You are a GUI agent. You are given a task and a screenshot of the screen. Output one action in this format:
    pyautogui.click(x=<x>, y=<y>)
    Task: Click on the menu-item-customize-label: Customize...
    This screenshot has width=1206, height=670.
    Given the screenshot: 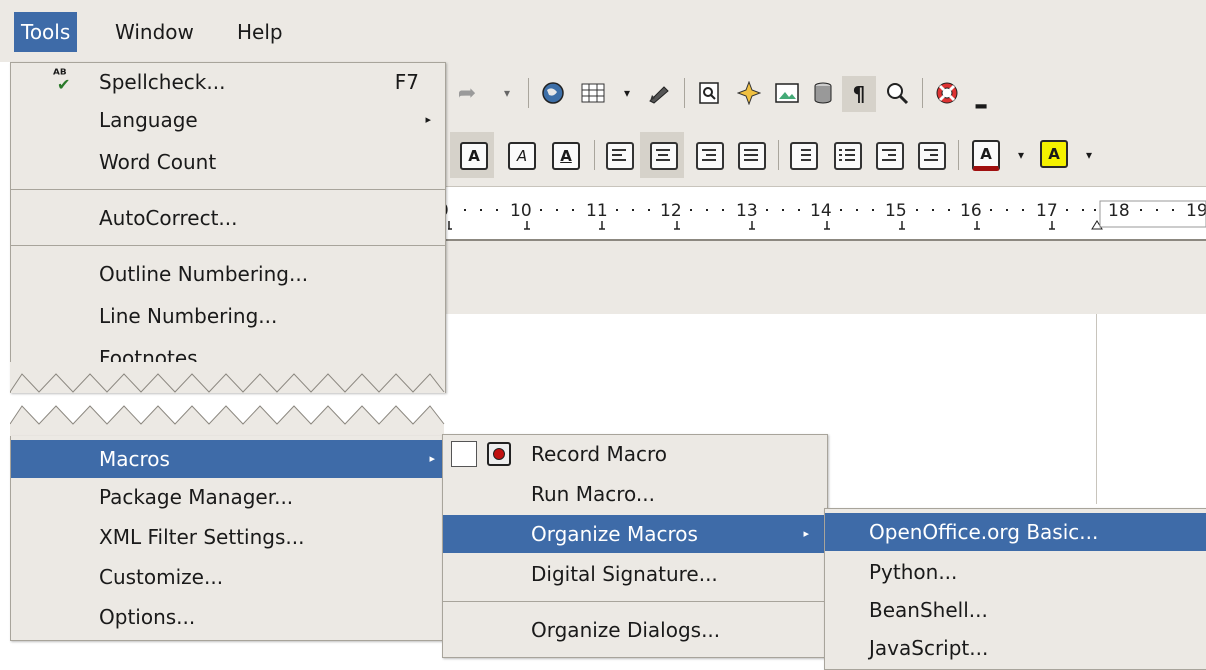 What is the action you would take?
    pyautogui.click(x=161, y=577)
    